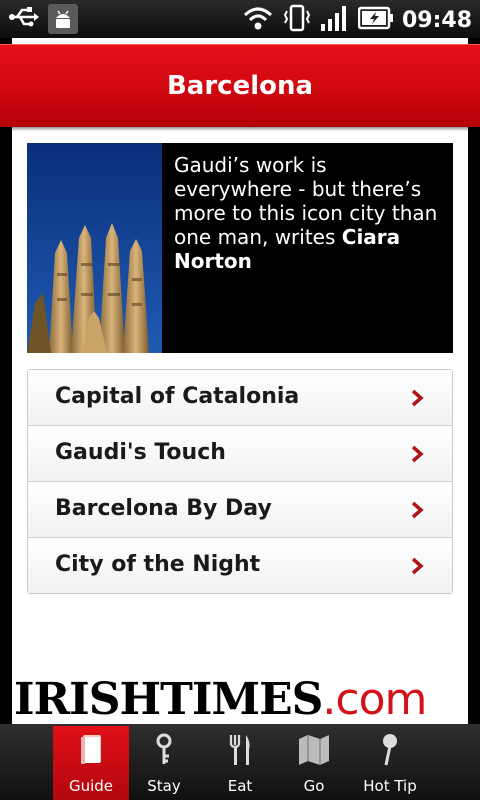  I want to click on tab-label: Guide, so click(91, 786).